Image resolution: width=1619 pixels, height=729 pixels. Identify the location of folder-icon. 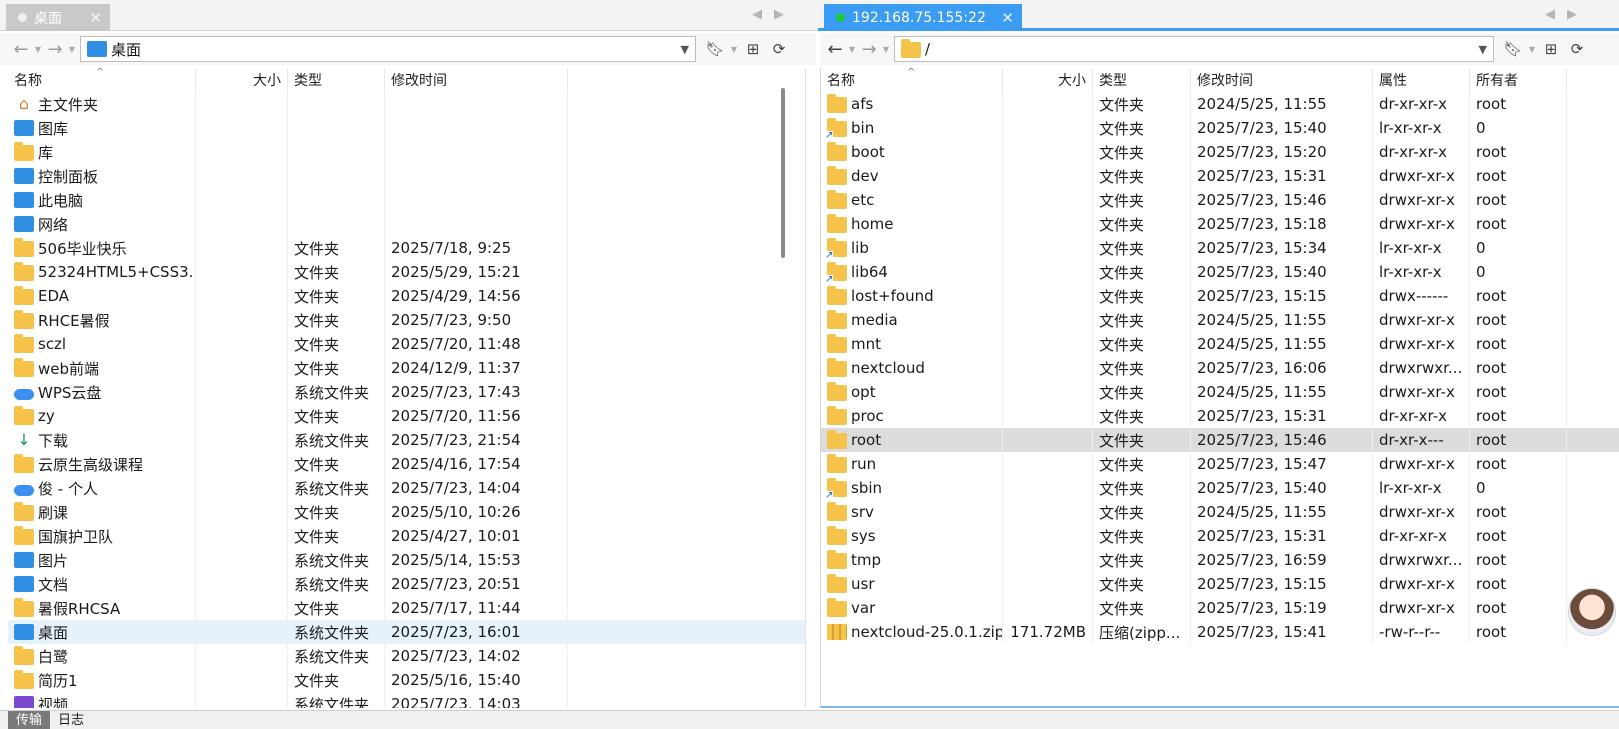
(837, 511).